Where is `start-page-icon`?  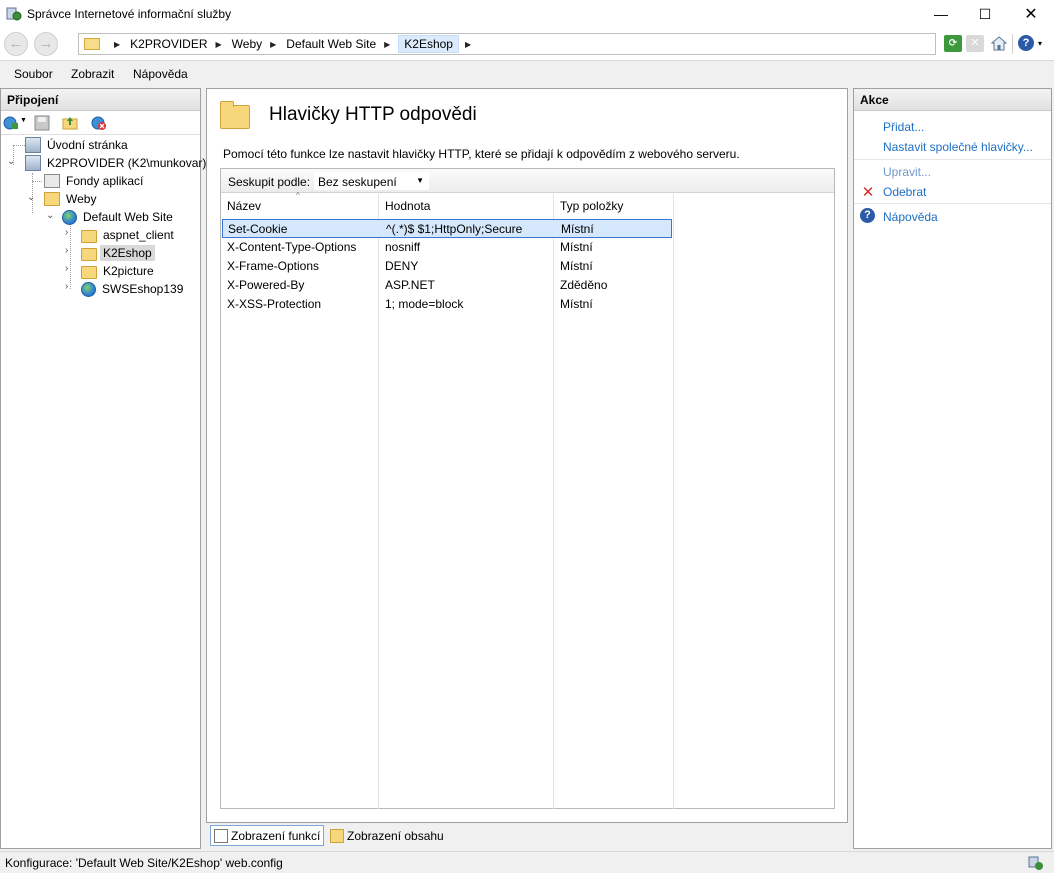 start-page-icon is located at coordinates (33, 145).